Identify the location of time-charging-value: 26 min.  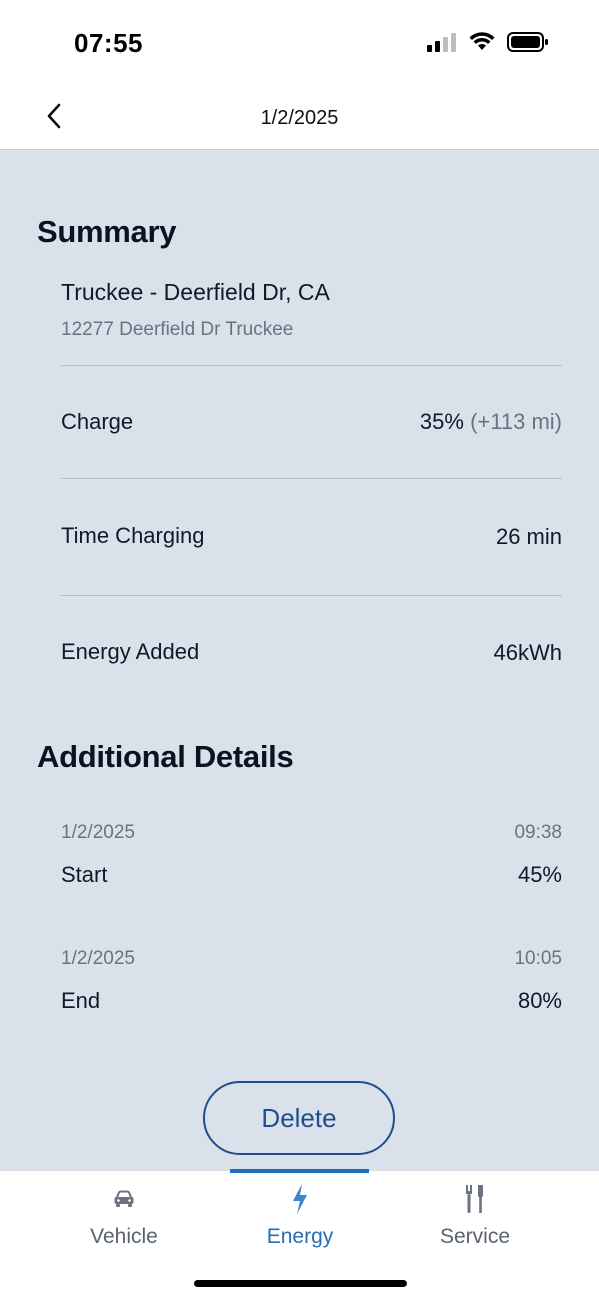
(528, 536).